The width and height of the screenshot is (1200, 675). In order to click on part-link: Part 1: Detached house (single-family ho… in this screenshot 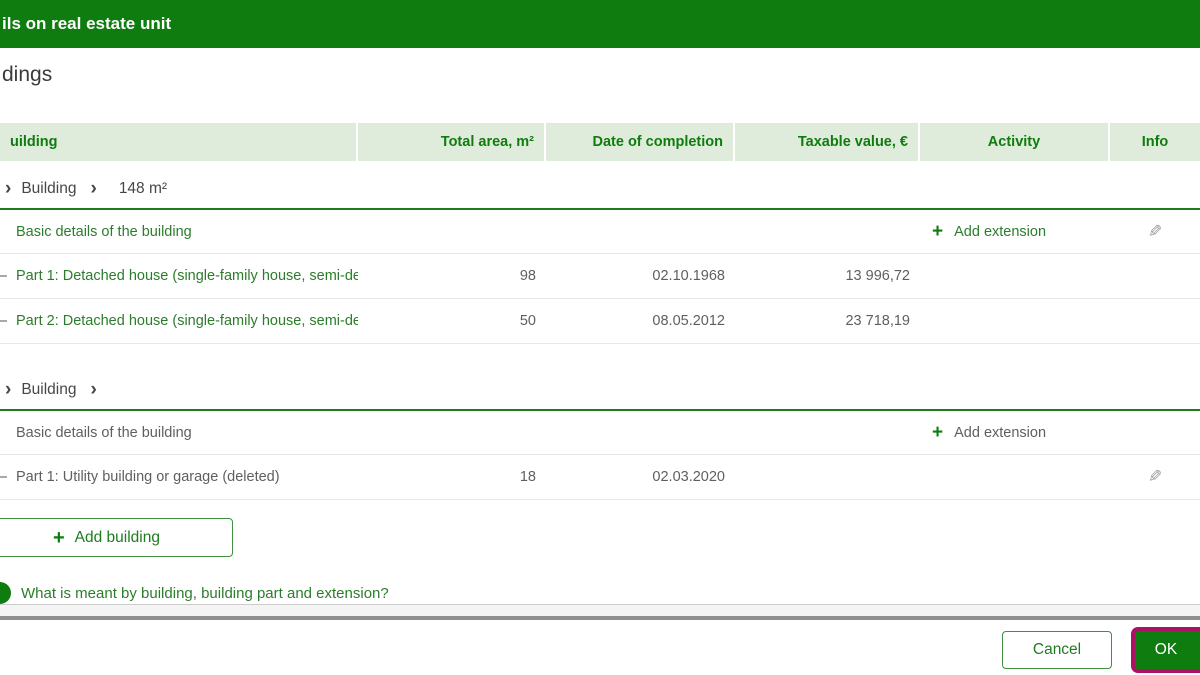, I will do `click(187, 276)`.